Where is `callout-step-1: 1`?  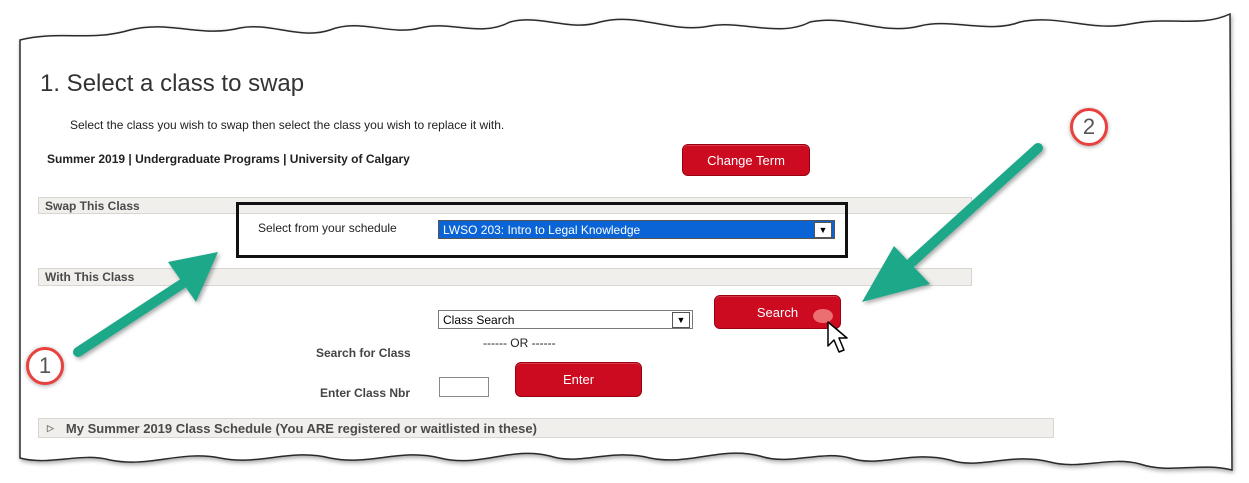 callout-step-1: 1 is located at coordinates (45, 366).